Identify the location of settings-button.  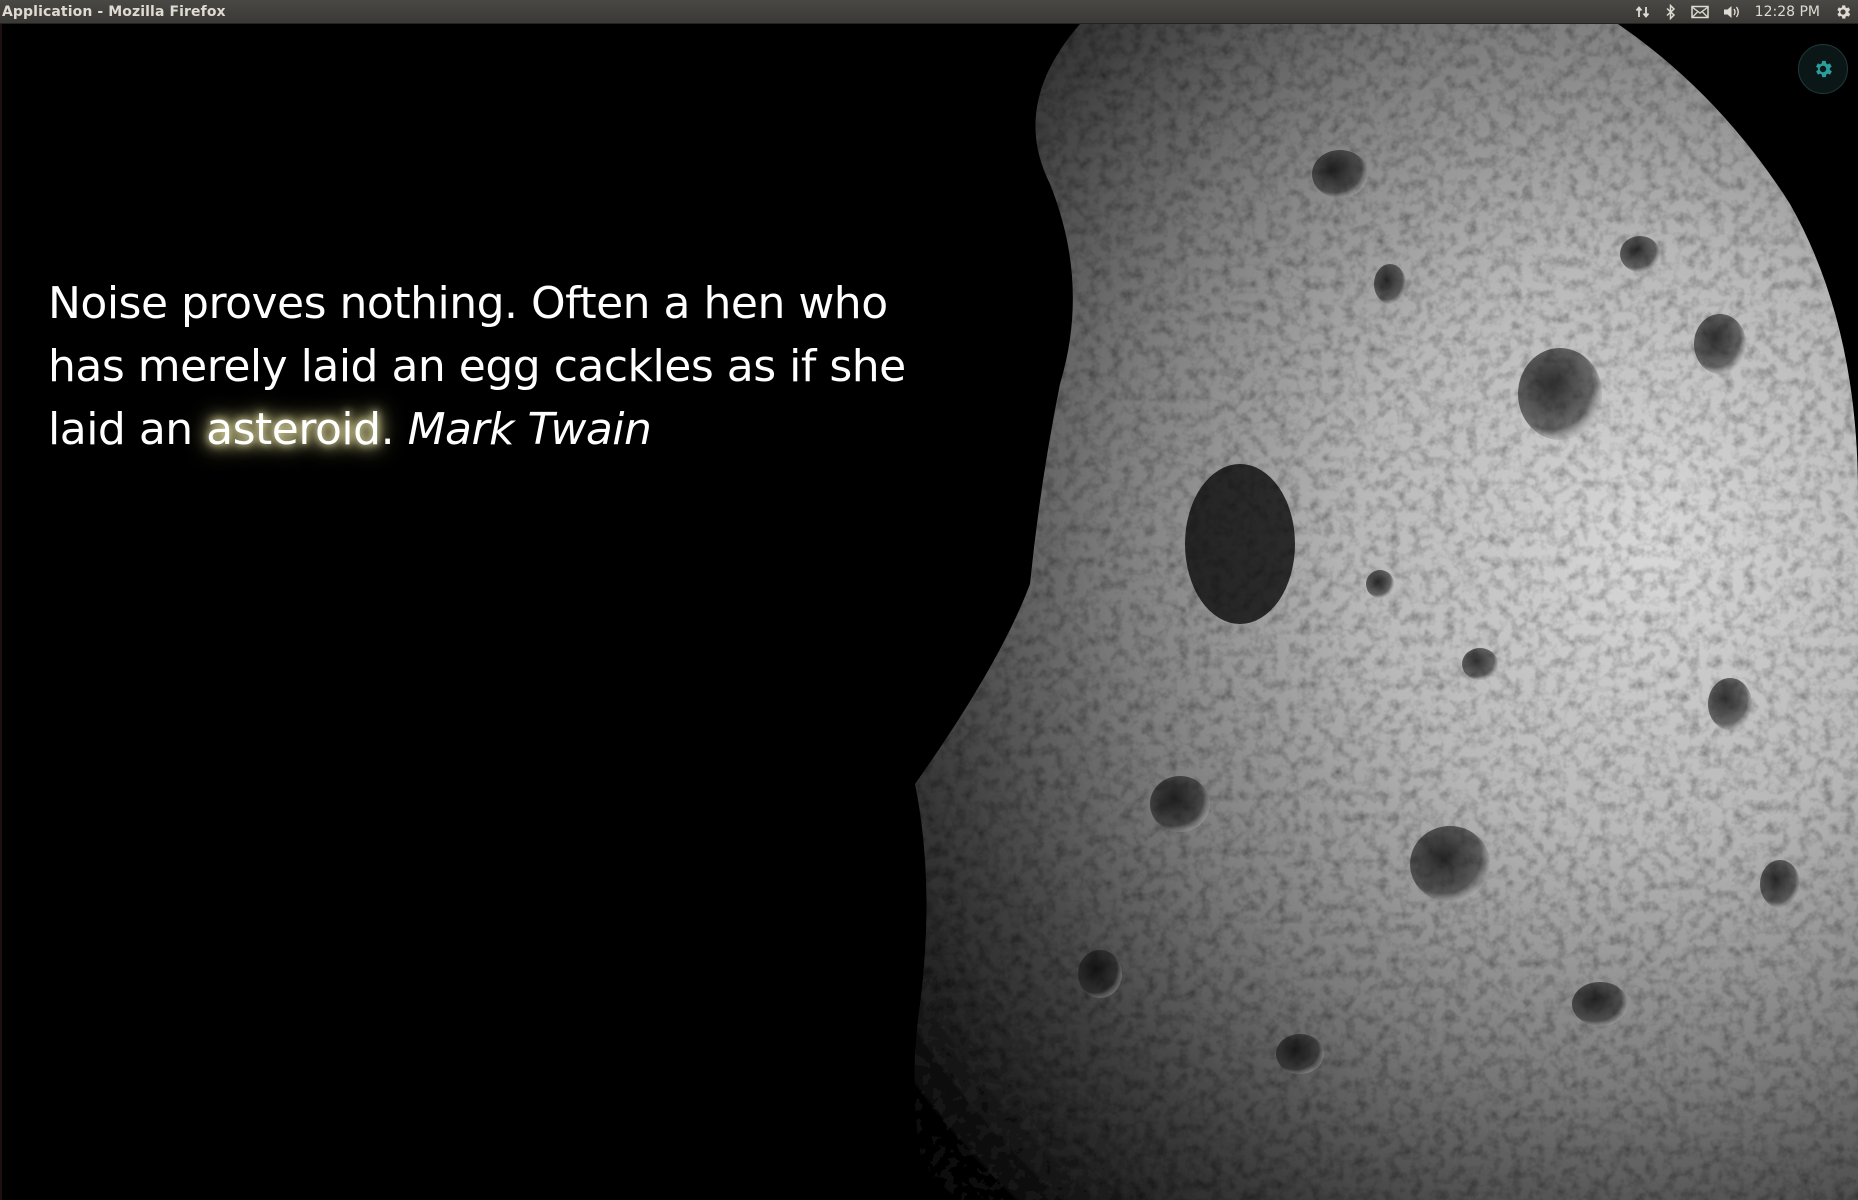
(1823, 69).